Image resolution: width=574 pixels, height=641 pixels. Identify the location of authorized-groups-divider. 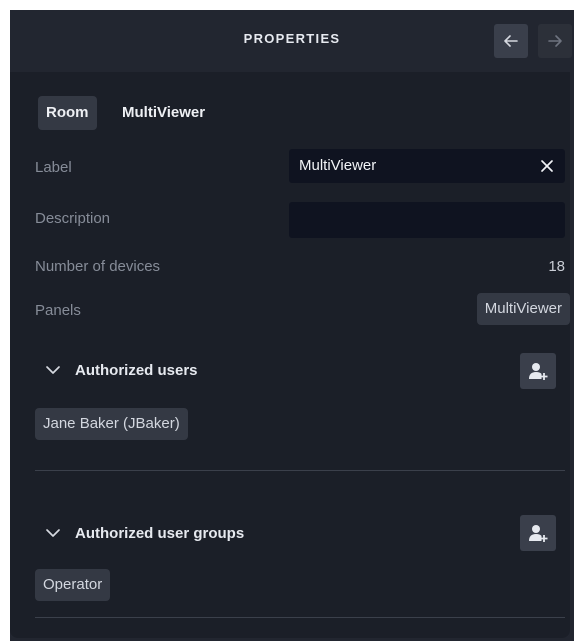
(300, 617).